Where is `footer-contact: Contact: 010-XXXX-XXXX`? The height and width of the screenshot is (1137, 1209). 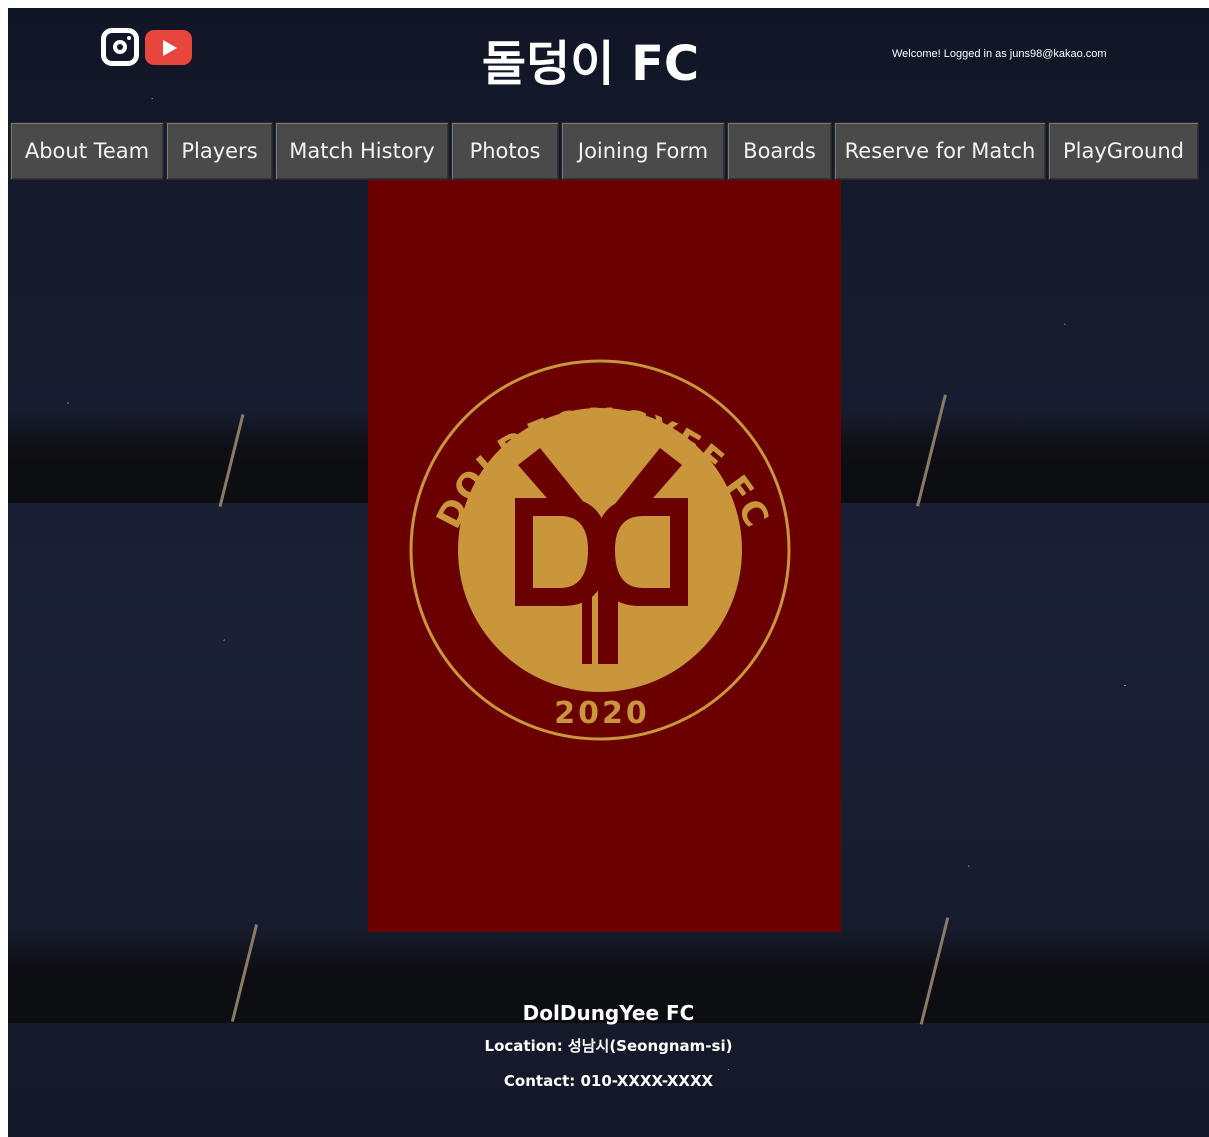
footer-contact: Contact: 010-XXXX-XXXX is located at coordinates (608, 1081).